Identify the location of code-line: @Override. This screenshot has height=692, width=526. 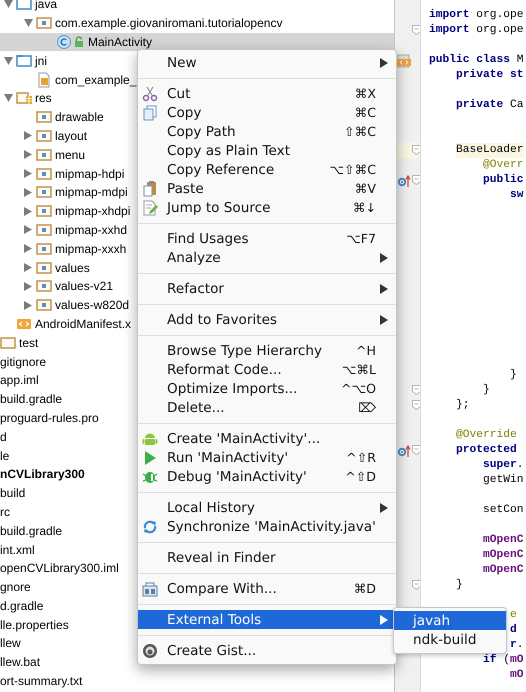
(486, 435).